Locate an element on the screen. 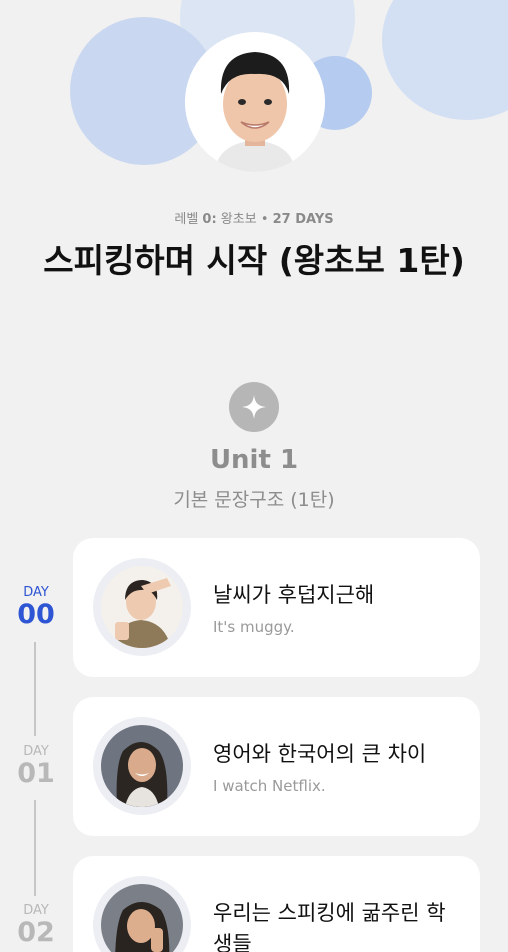  day-number: 01 is located at coordinates (36, 773).